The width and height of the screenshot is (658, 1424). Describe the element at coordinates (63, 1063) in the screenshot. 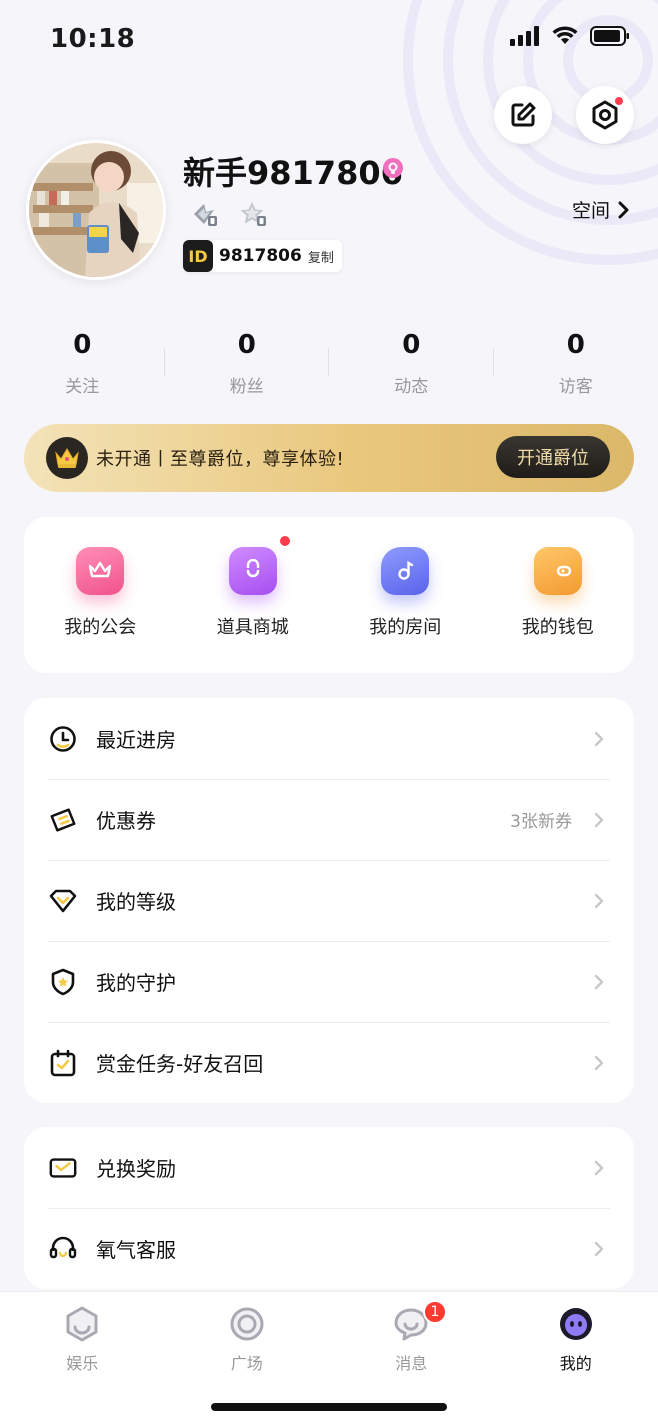

I see `calendar-check-icon` at that location.